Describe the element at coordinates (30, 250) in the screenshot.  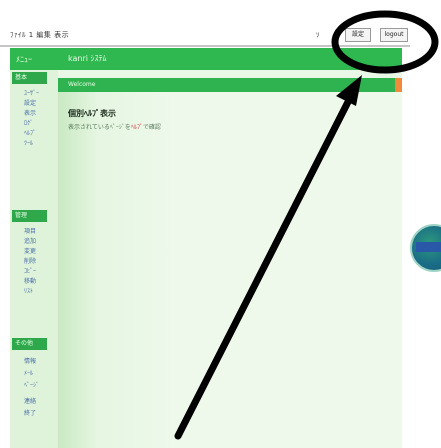
I see `sidebar-item: 変更` at that location.